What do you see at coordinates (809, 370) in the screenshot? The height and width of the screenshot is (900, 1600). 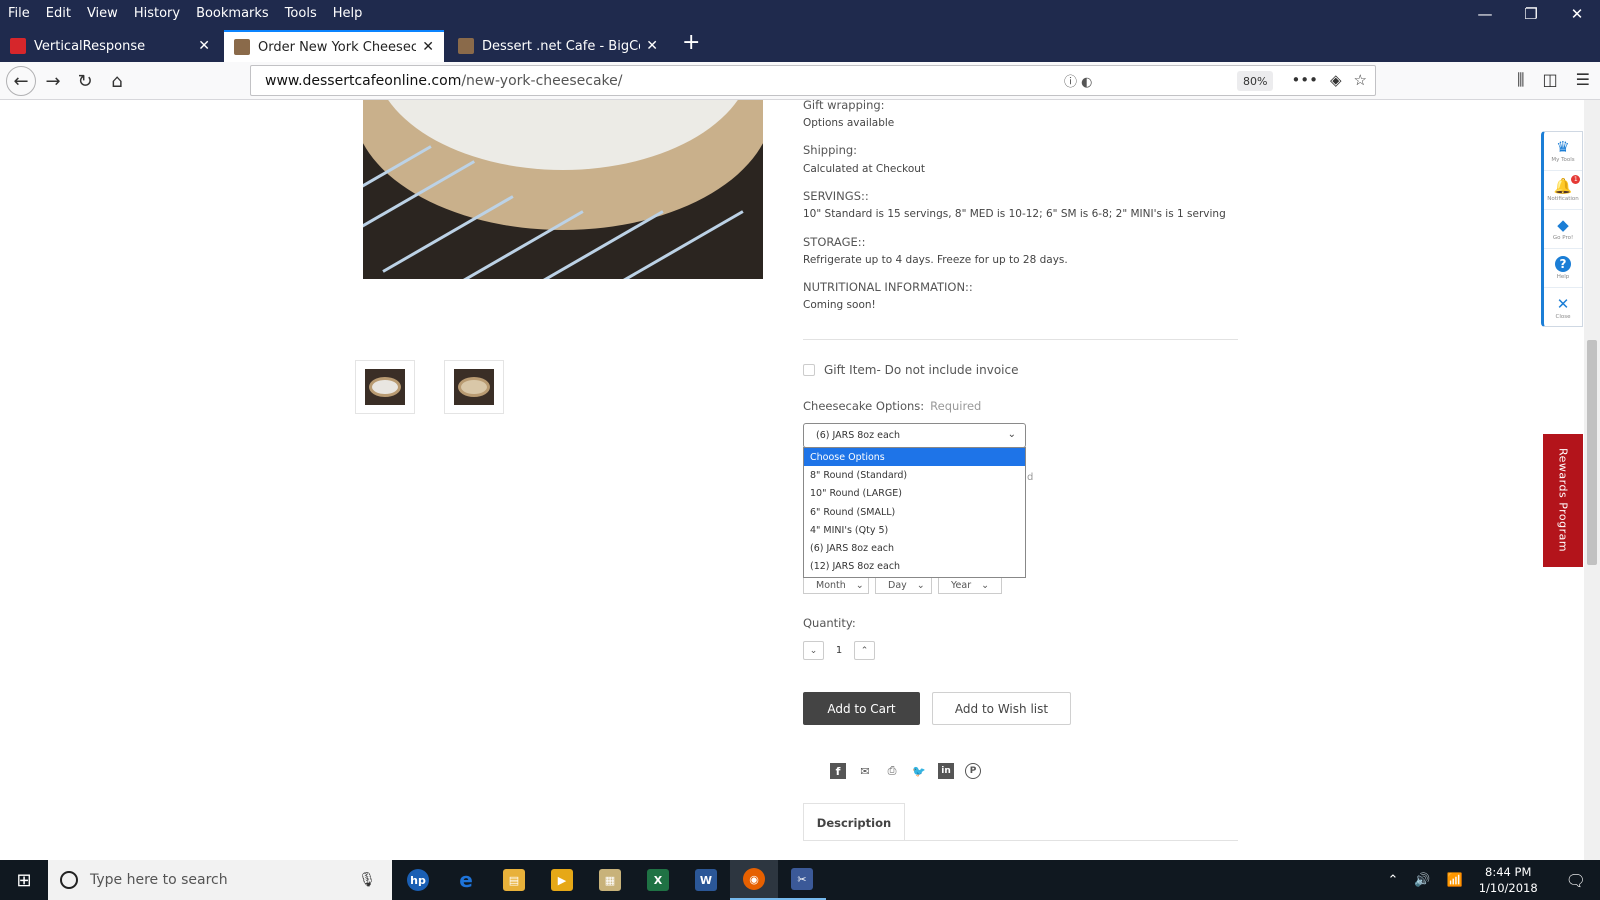 I see `gift-item-checkbox` at bounding box center [809, 370].